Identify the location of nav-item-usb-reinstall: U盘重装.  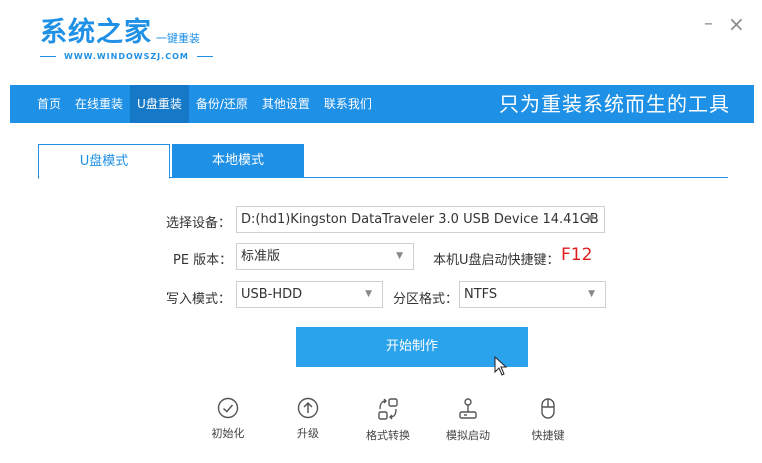
(159, 104).